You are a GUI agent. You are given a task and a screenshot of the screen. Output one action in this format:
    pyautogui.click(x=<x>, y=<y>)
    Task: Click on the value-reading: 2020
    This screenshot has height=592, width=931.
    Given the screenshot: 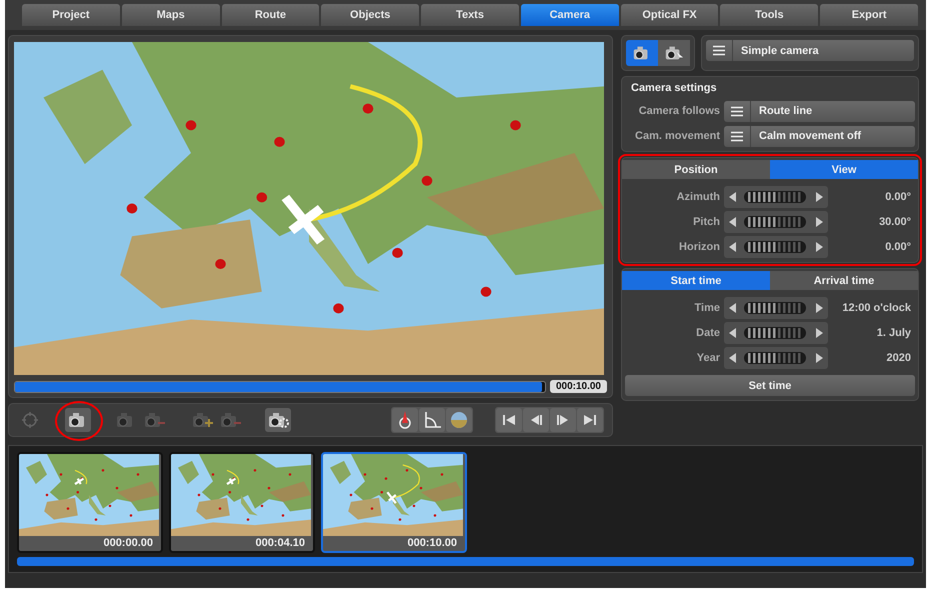 What is the action you would take?
    pyautogui.click(x=899, y=358)
    